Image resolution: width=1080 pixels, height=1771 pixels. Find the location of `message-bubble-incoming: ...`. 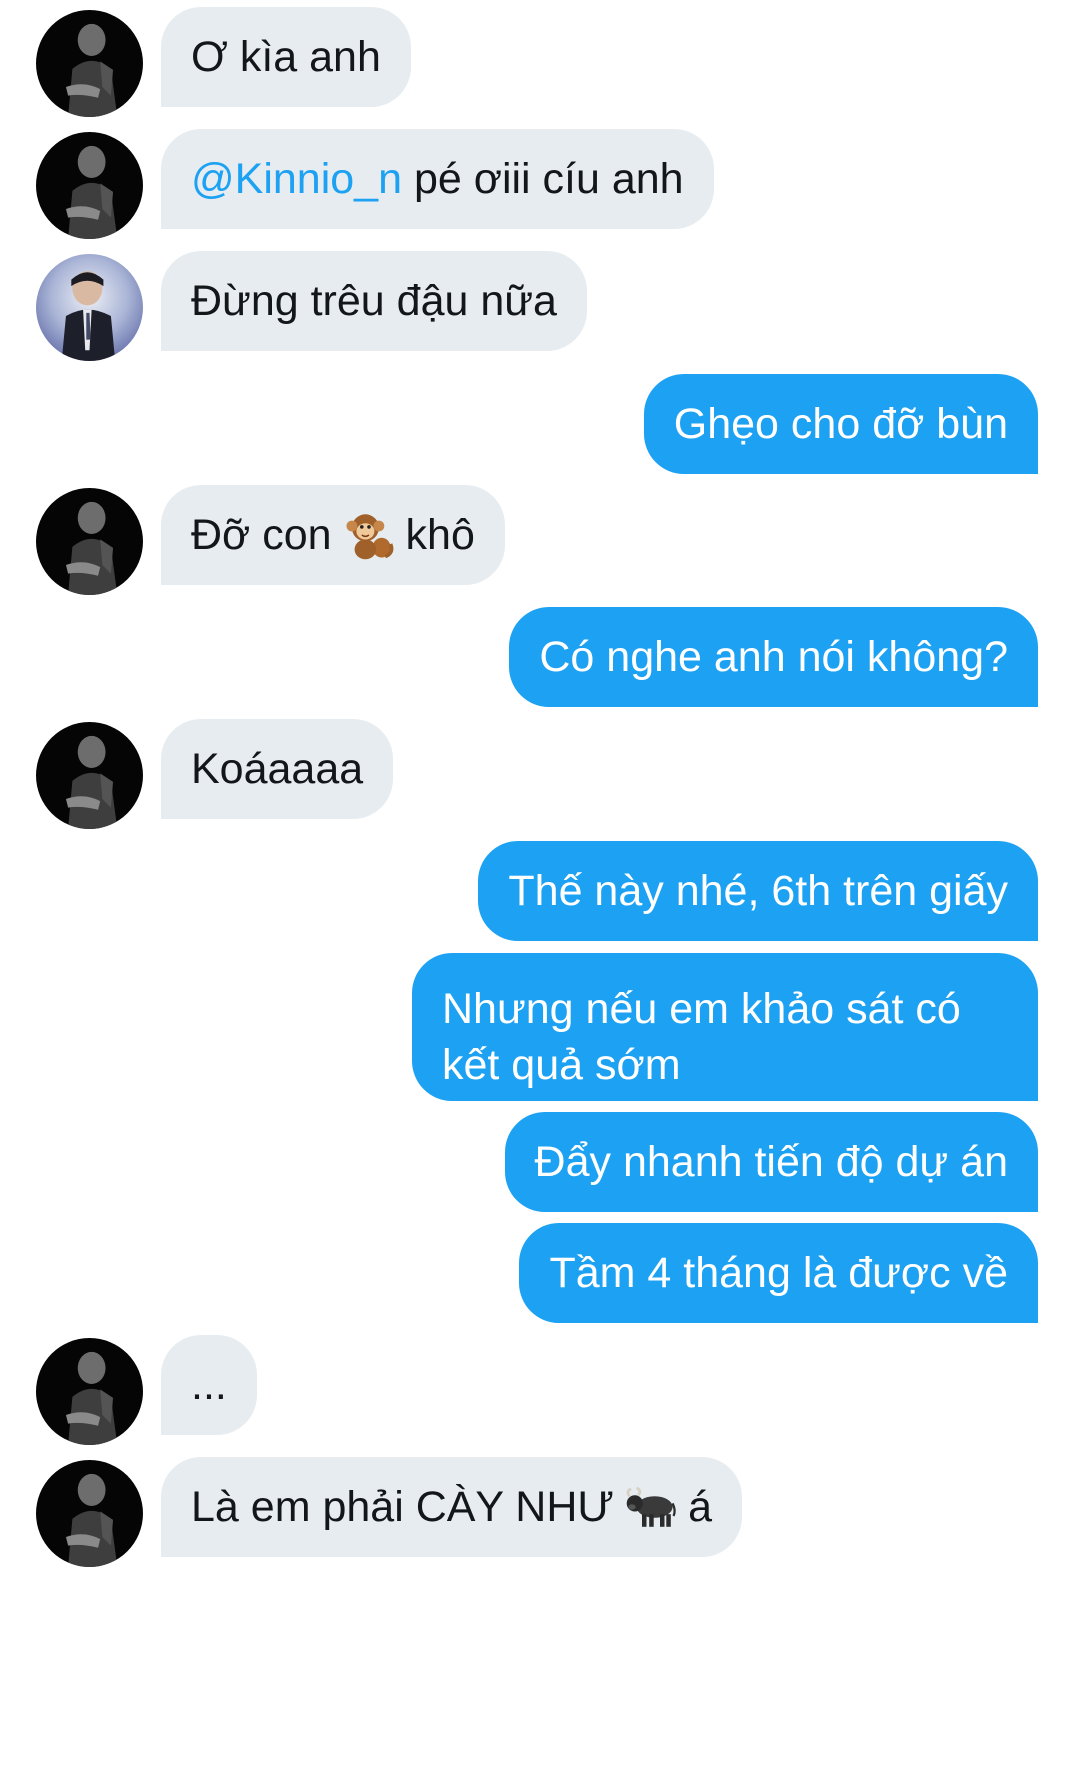

message-bubble-incoming: ... is located at coordinates (209, 1385).